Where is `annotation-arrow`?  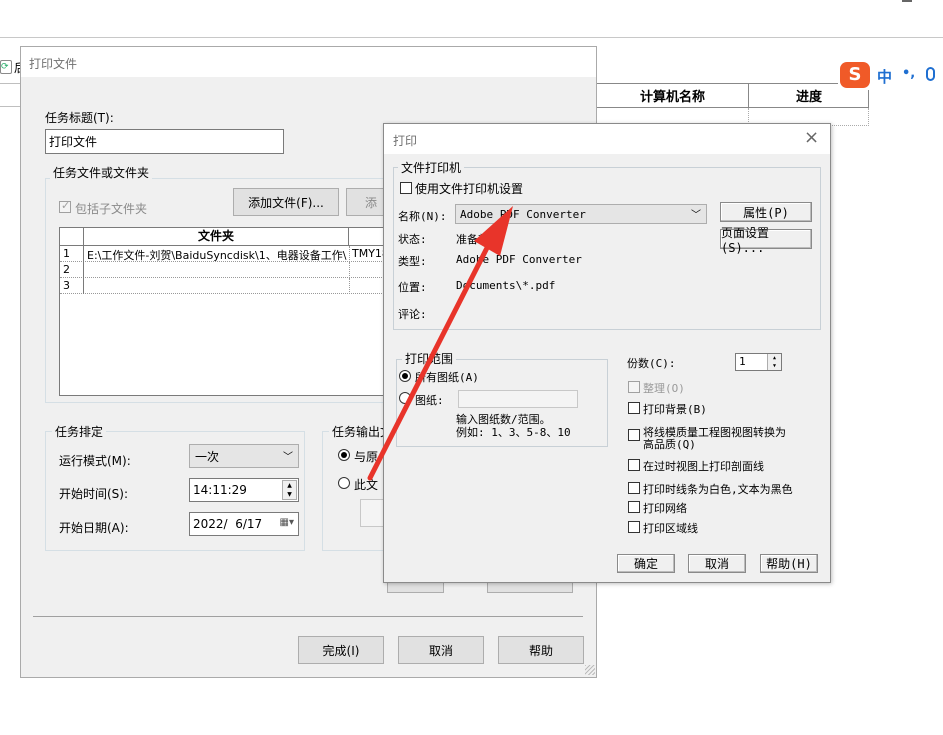 annotation-arrow is located at coordinates (440, 343).